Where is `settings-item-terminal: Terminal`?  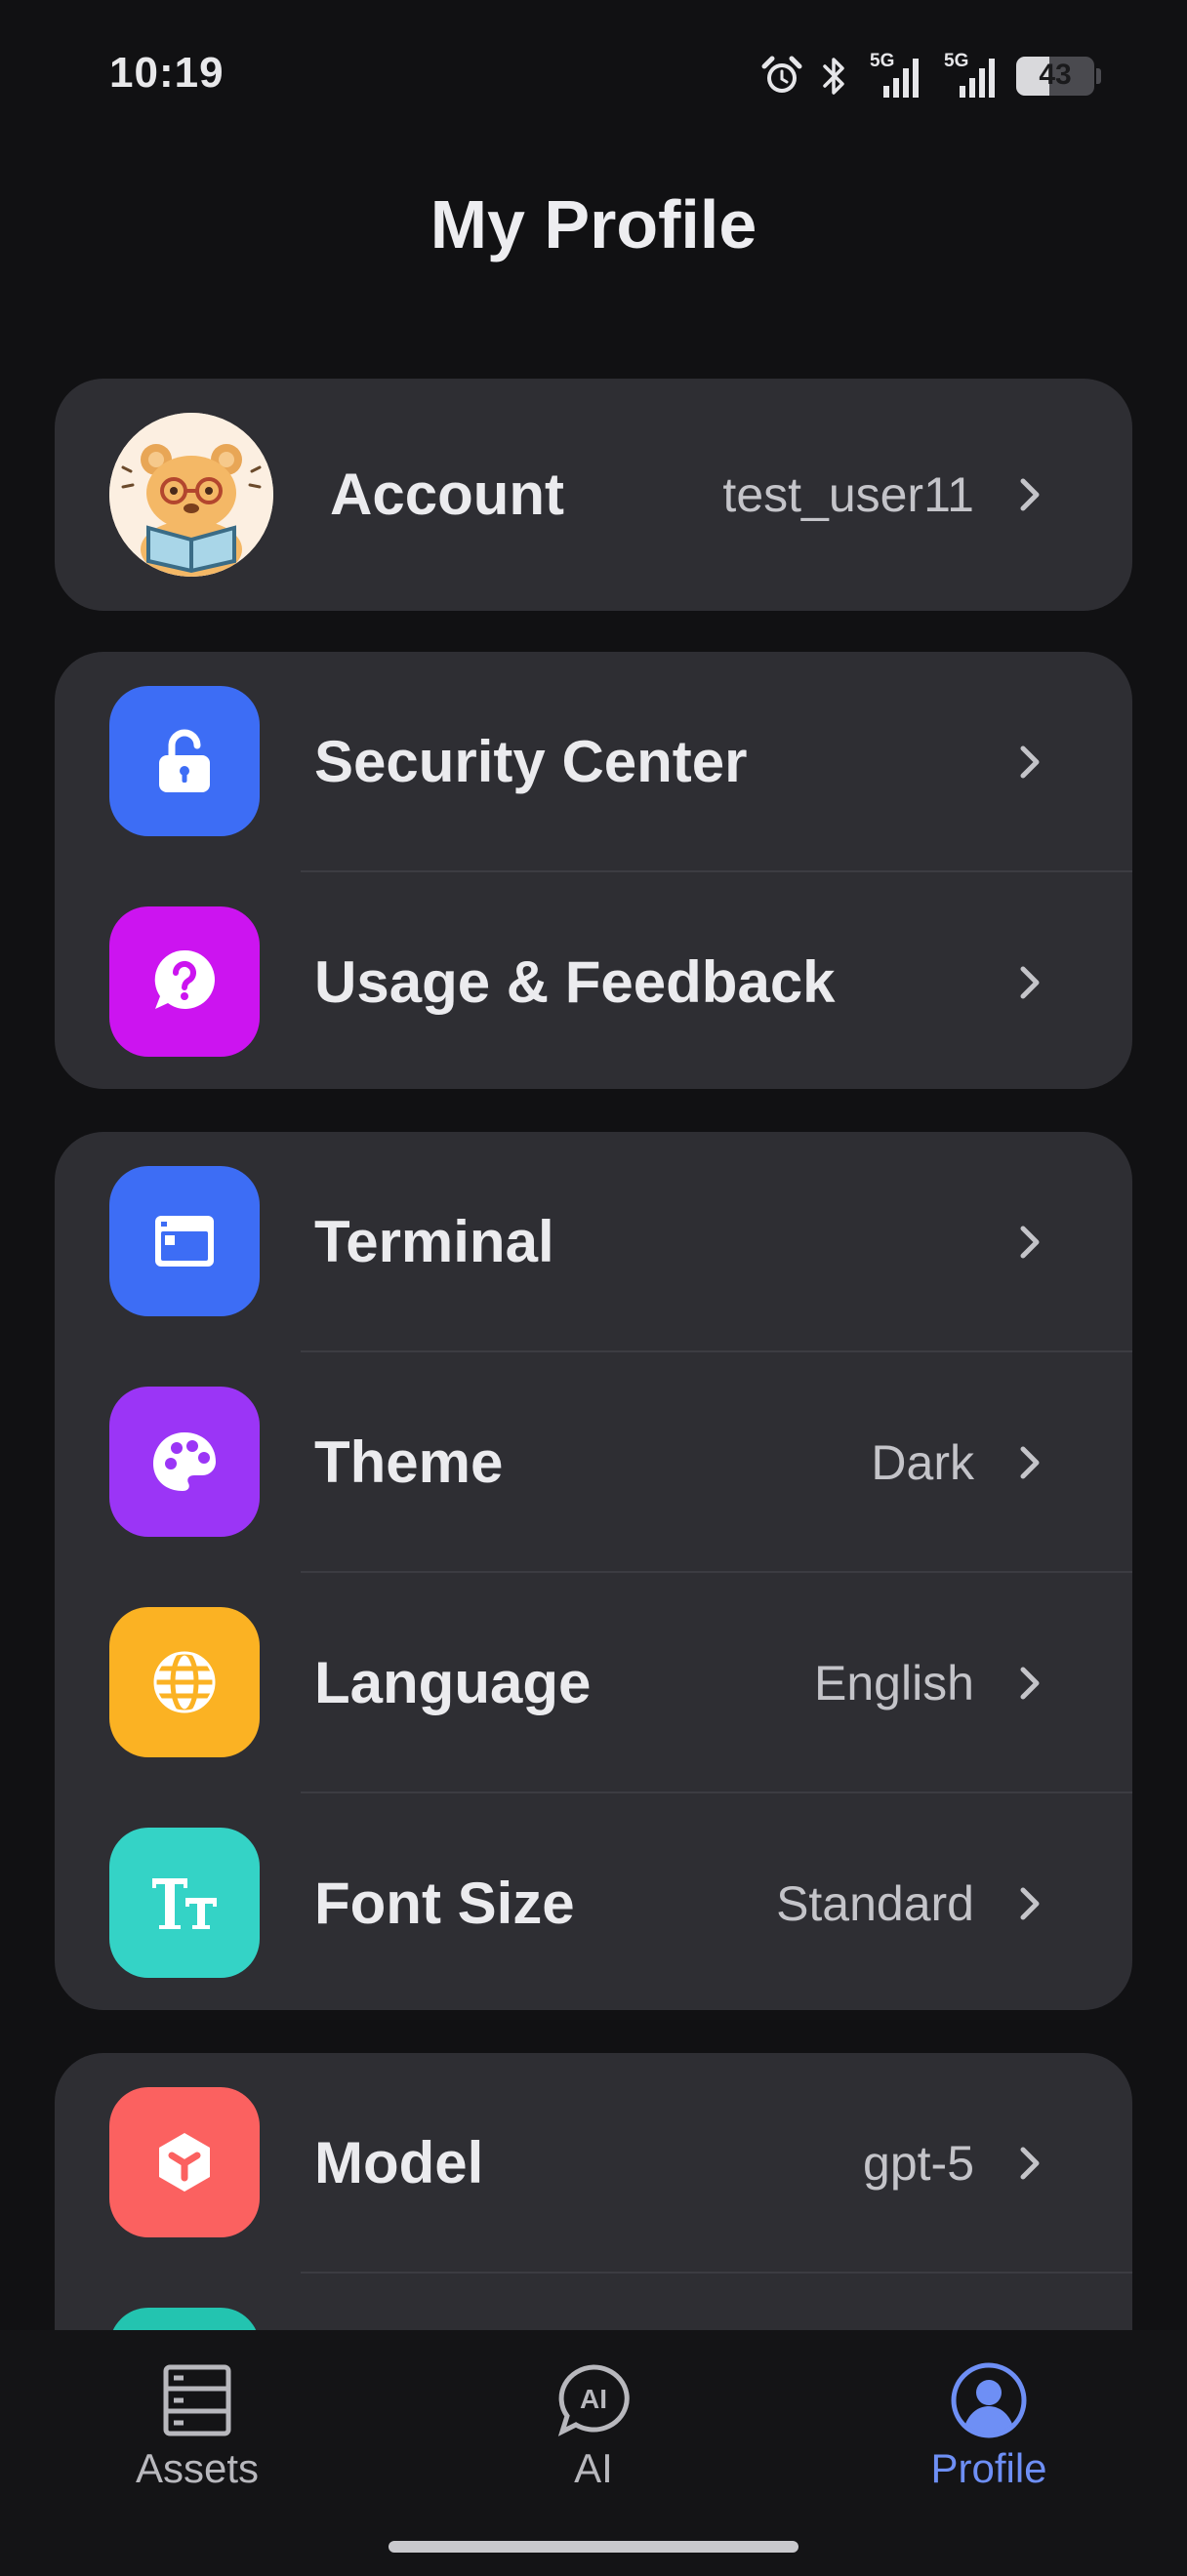
settings-item-terminal: Terminal is located at coordinates (593, 1242).